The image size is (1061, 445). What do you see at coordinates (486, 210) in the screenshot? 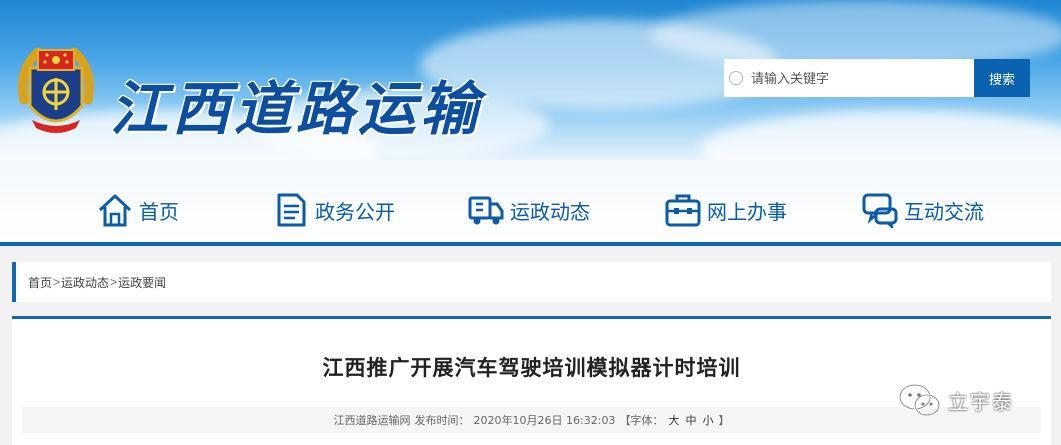
I see `truck-icon` at bounding box center [486, 210].